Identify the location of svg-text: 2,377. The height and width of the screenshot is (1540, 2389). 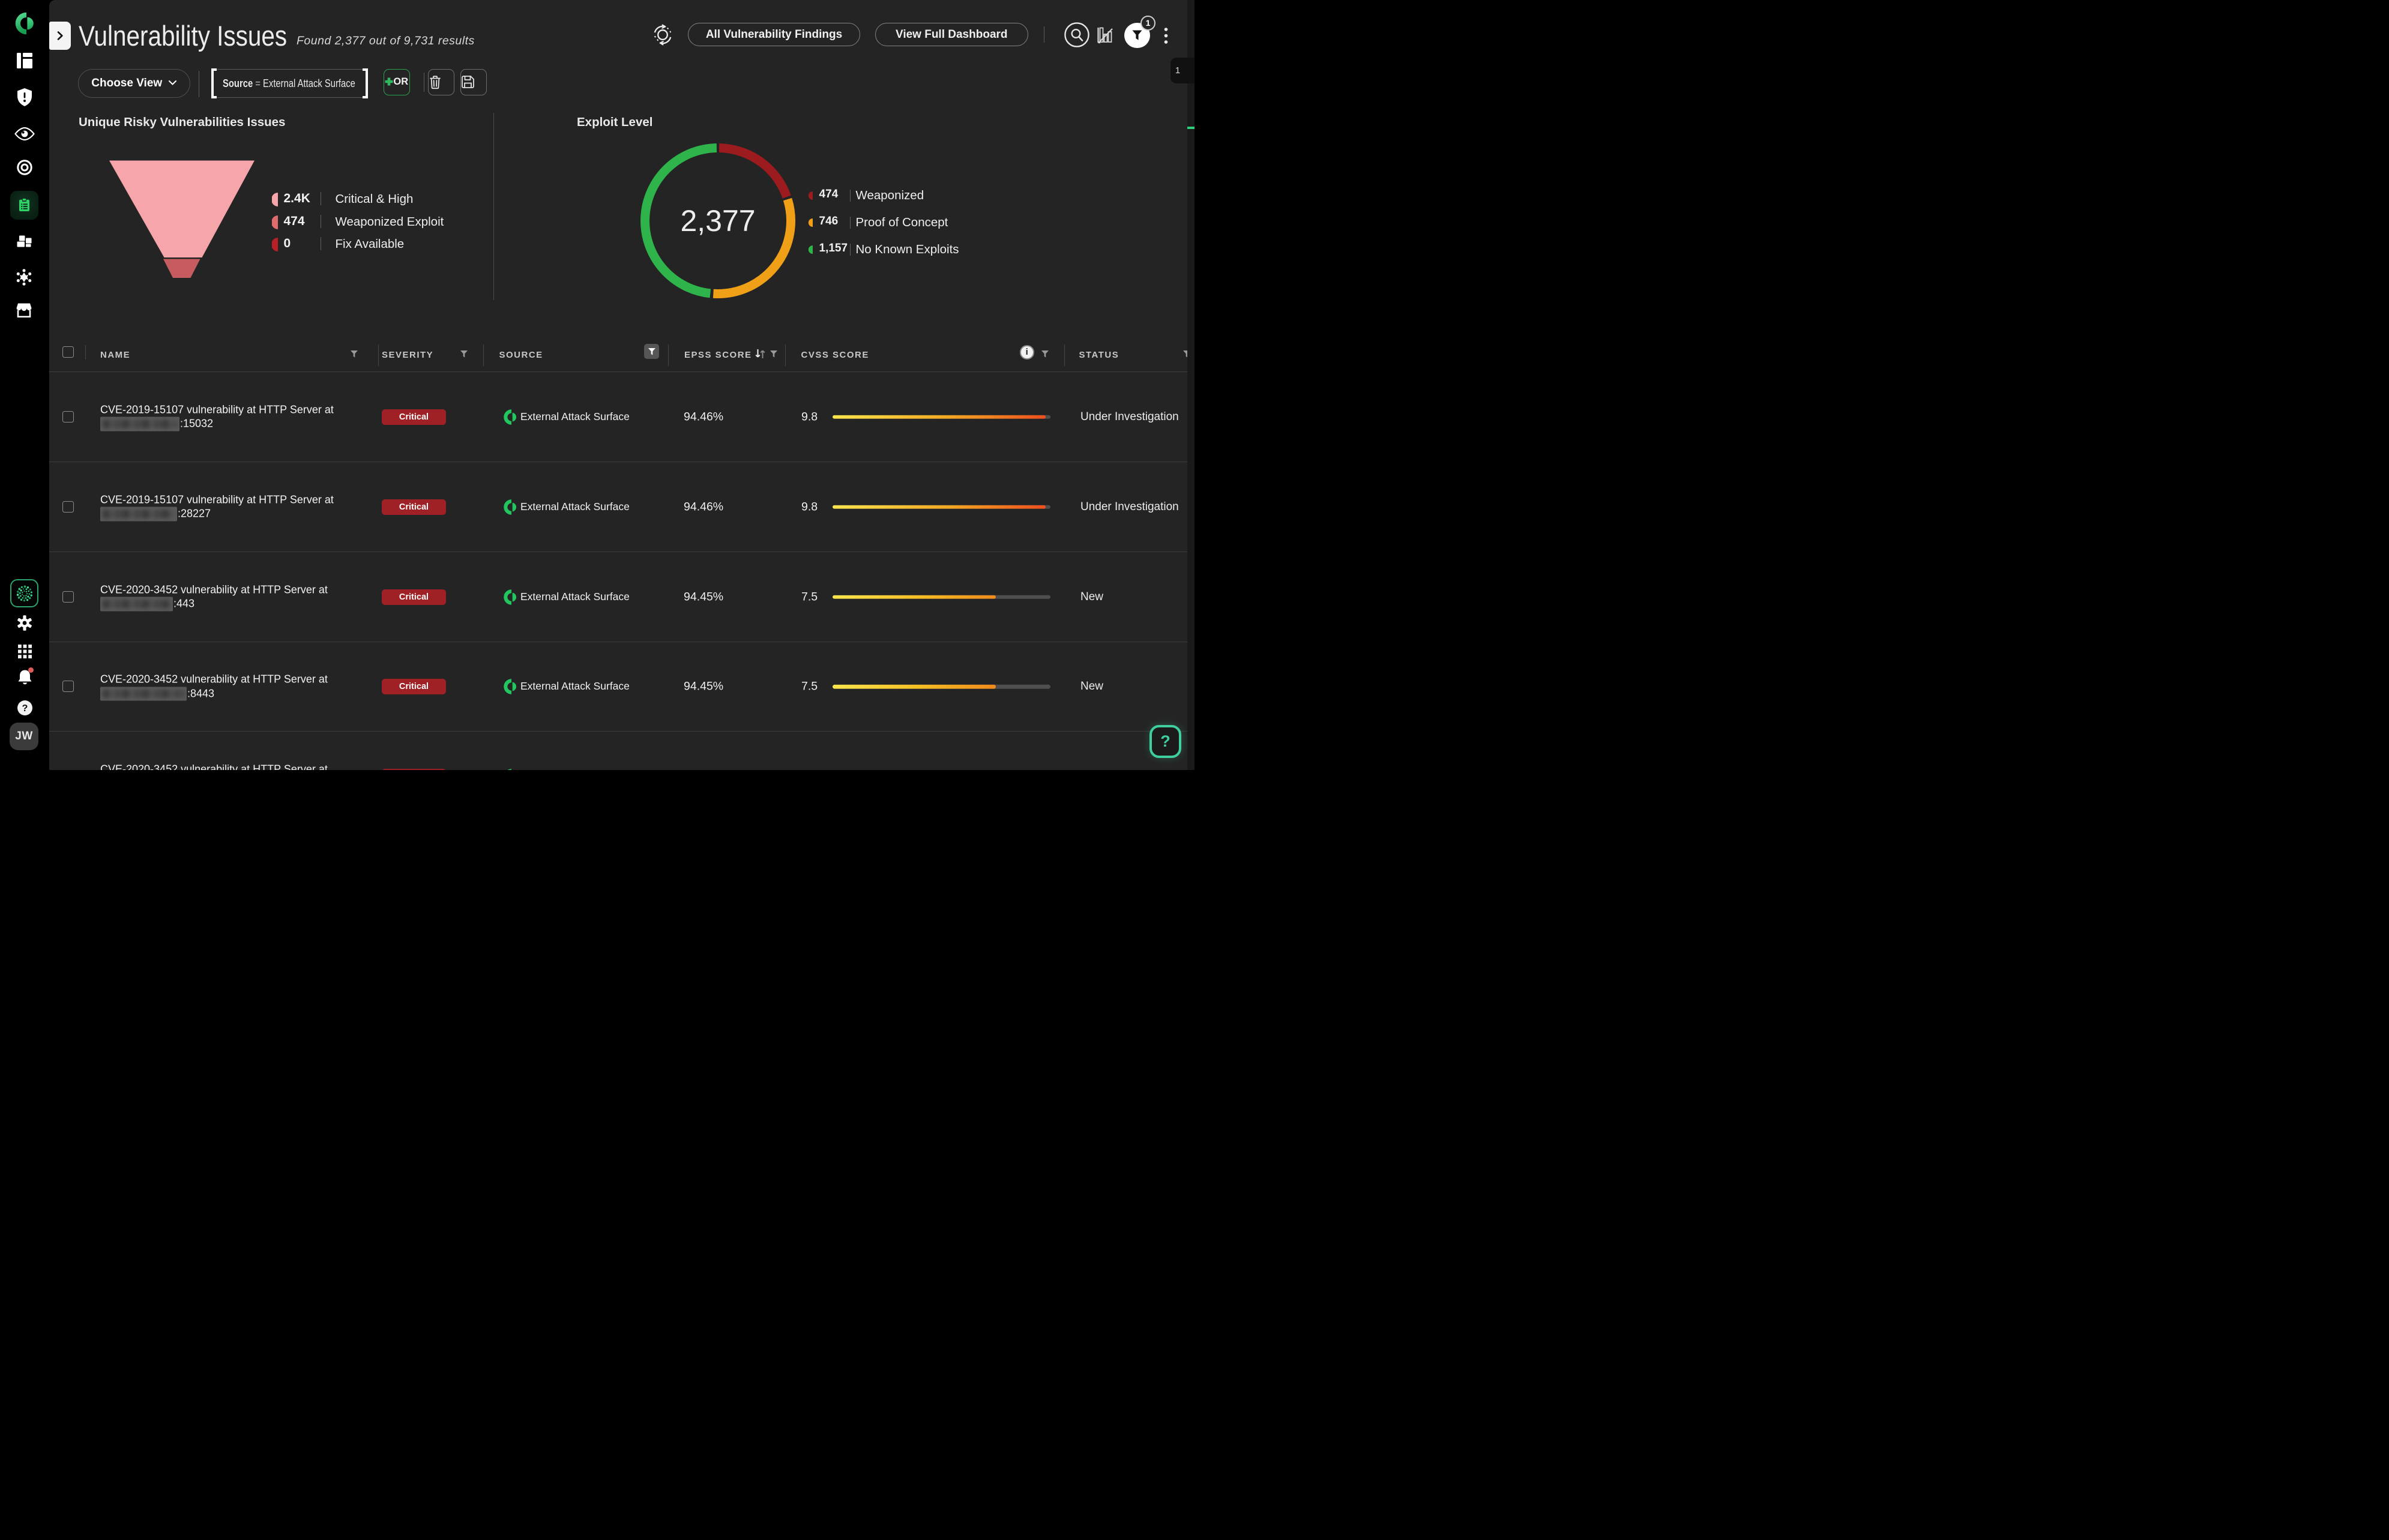
(717, 221).